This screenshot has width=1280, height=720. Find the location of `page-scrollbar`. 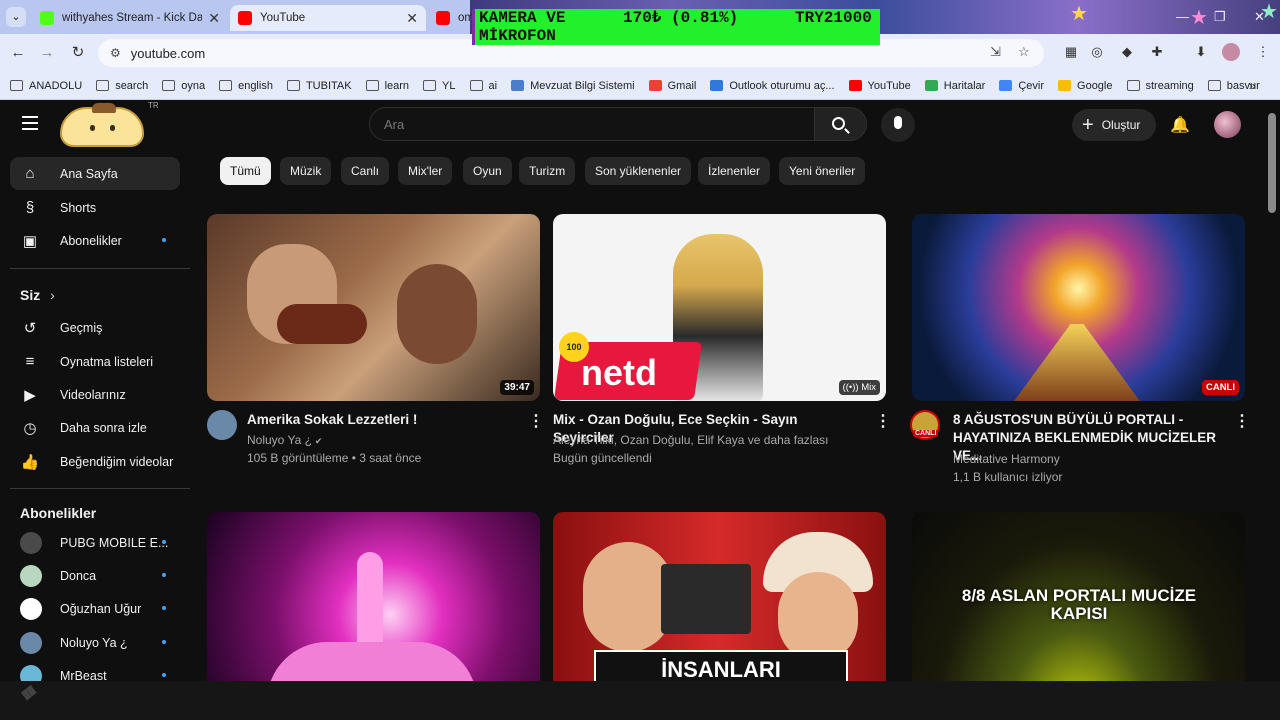

page-scrollbar is located at coordinates (1272, 163).